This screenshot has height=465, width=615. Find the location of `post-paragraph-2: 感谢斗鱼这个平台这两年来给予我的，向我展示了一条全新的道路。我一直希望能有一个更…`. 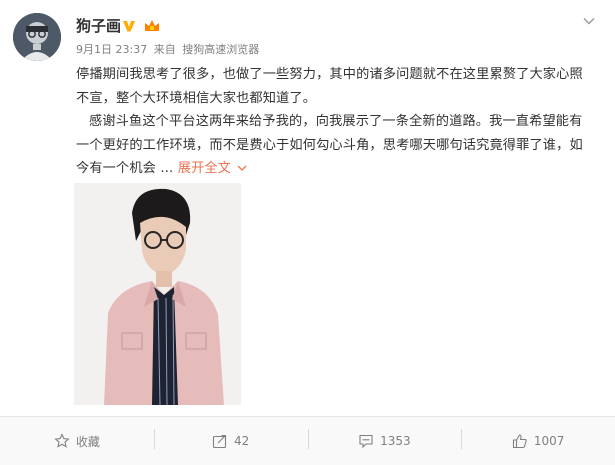

post-paragraph-2: 感谢斗鱼这个平台这两年来给予我的，向我展示了一条全新的道路。我一直希望能有一个更… is located at coordinates (333, 145).